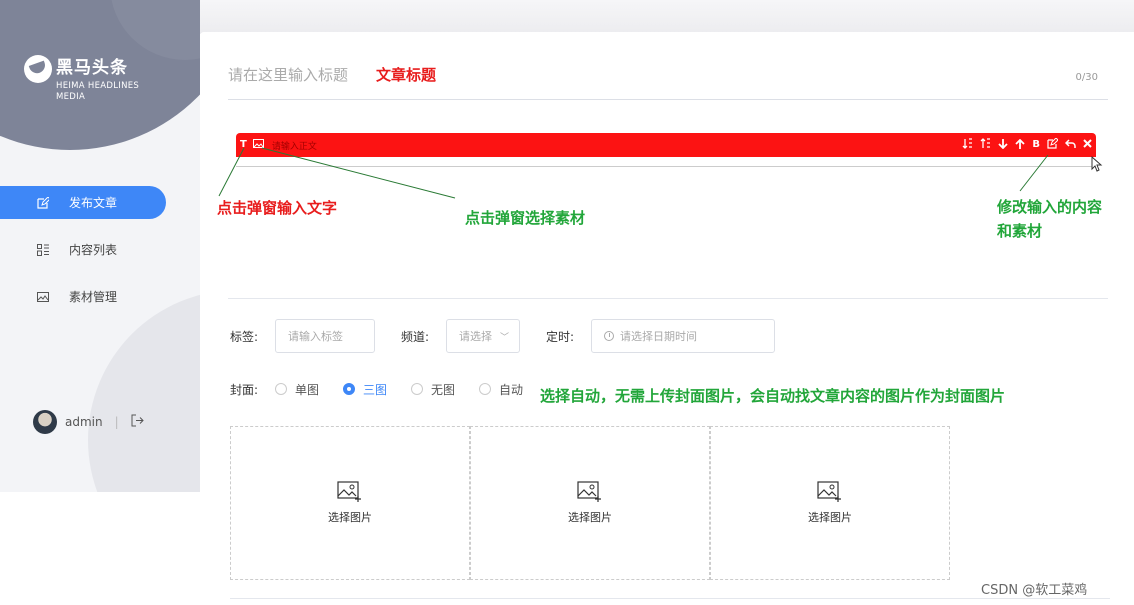 The height and width of the screenshot is (605, 1134). I want to click on arrow-up-icon, so click(1020, 145).